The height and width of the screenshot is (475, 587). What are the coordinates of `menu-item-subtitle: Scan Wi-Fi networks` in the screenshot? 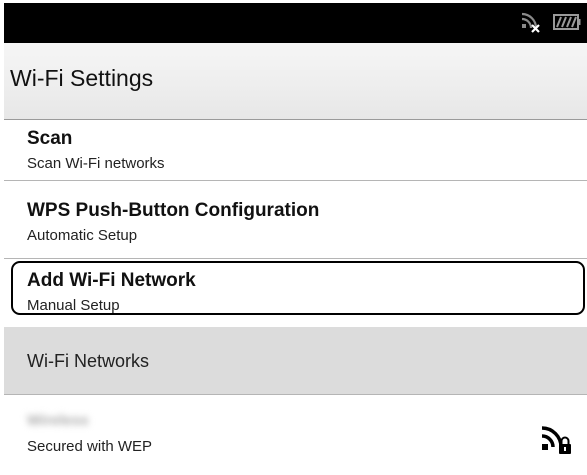 It's located at (96, 163).